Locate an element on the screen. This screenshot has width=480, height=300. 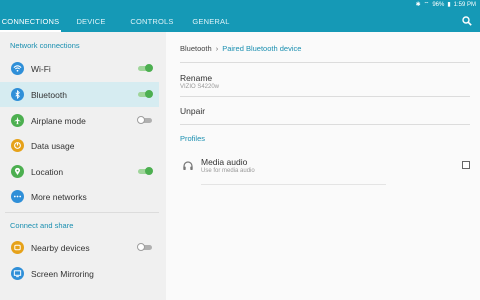
menu-item-screen-mirroring: Screen Mirroring is located at coordinates (79, 273).